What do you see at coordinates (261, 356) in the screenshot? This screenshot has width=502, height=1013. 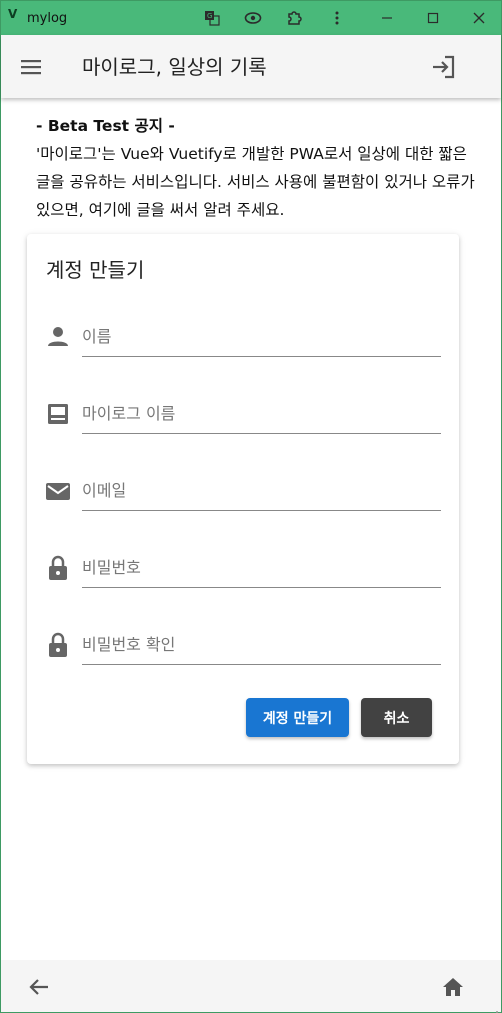 I see `name-underline` at bounding box center [261, 356].